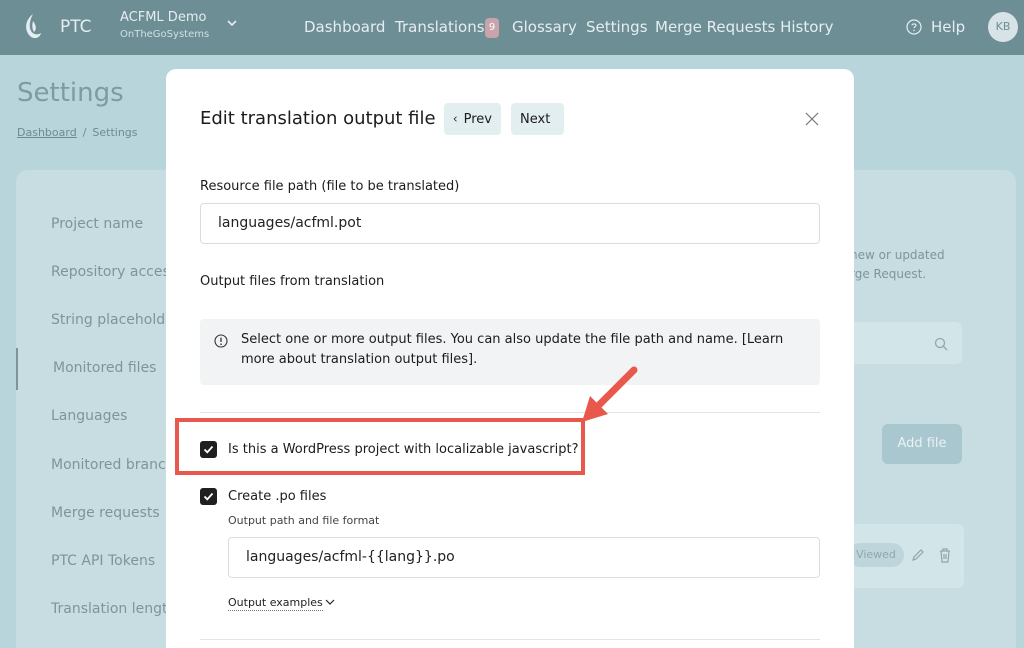 Image resolution: width=1024 pixels, height=648 pixels. What do you see at coordinates (948, 27) in the screenshot?
I see `help-link: Help` at bounding box center [948, 27].